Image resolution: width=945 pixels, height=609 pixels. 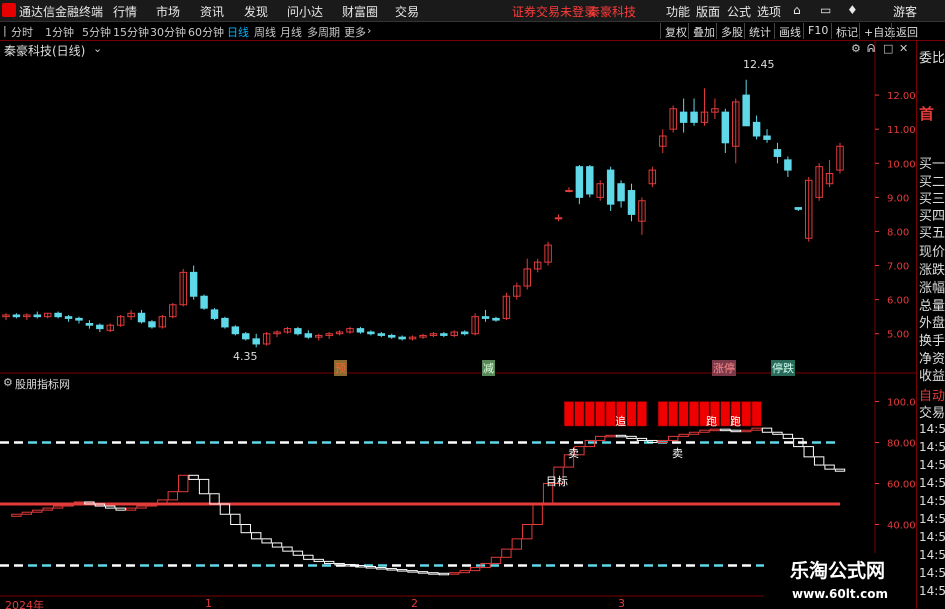 I want to click on event-marker: 涨停, so click(x=724, y=368).